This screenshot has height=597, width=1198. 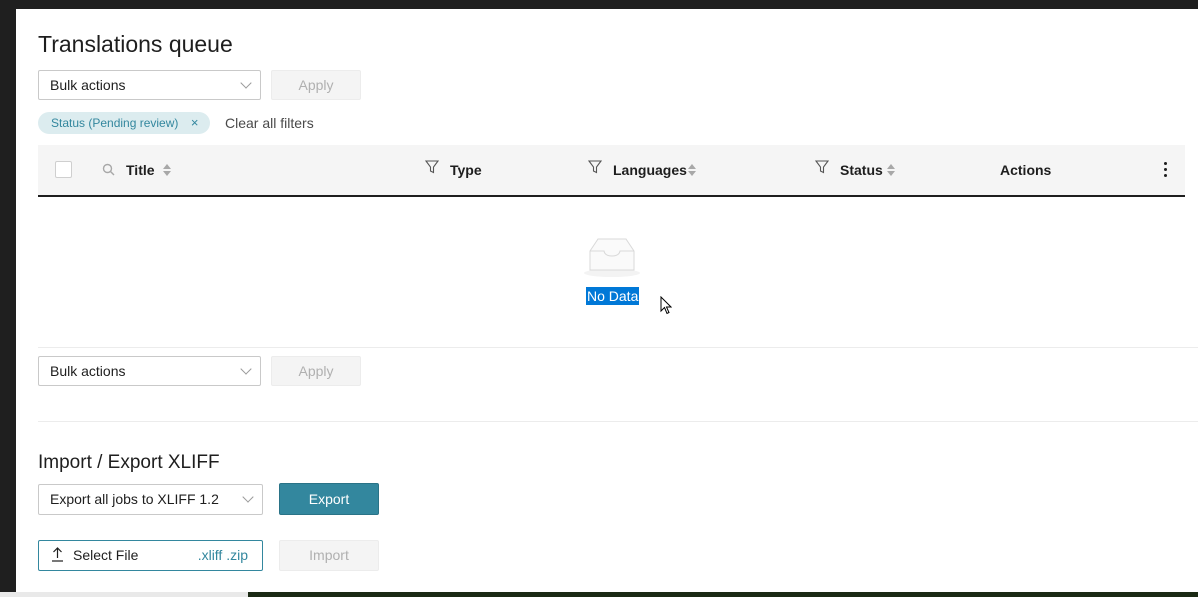 What do you see at coordinates (57, 556) in the screenshot?
I see `upload-icon` at bounding box center [57, 556].